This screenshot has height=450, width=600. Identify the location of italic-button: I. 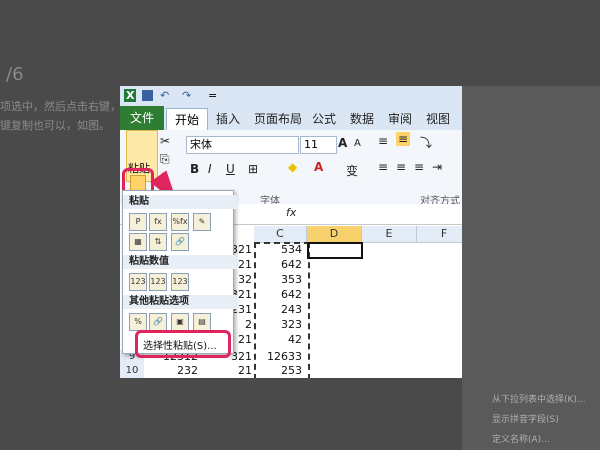
(210, 169).